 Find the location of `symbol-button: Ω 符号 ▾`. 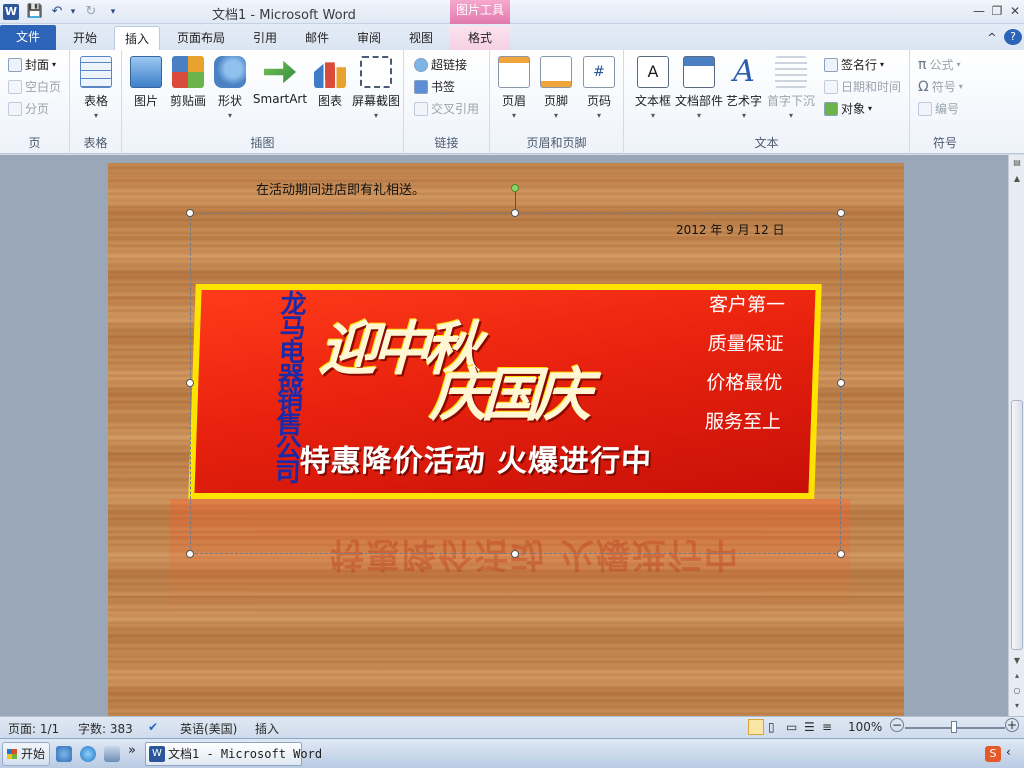

symbol-button: Ω 符号 ▾ is located at coordinates (940, 86).